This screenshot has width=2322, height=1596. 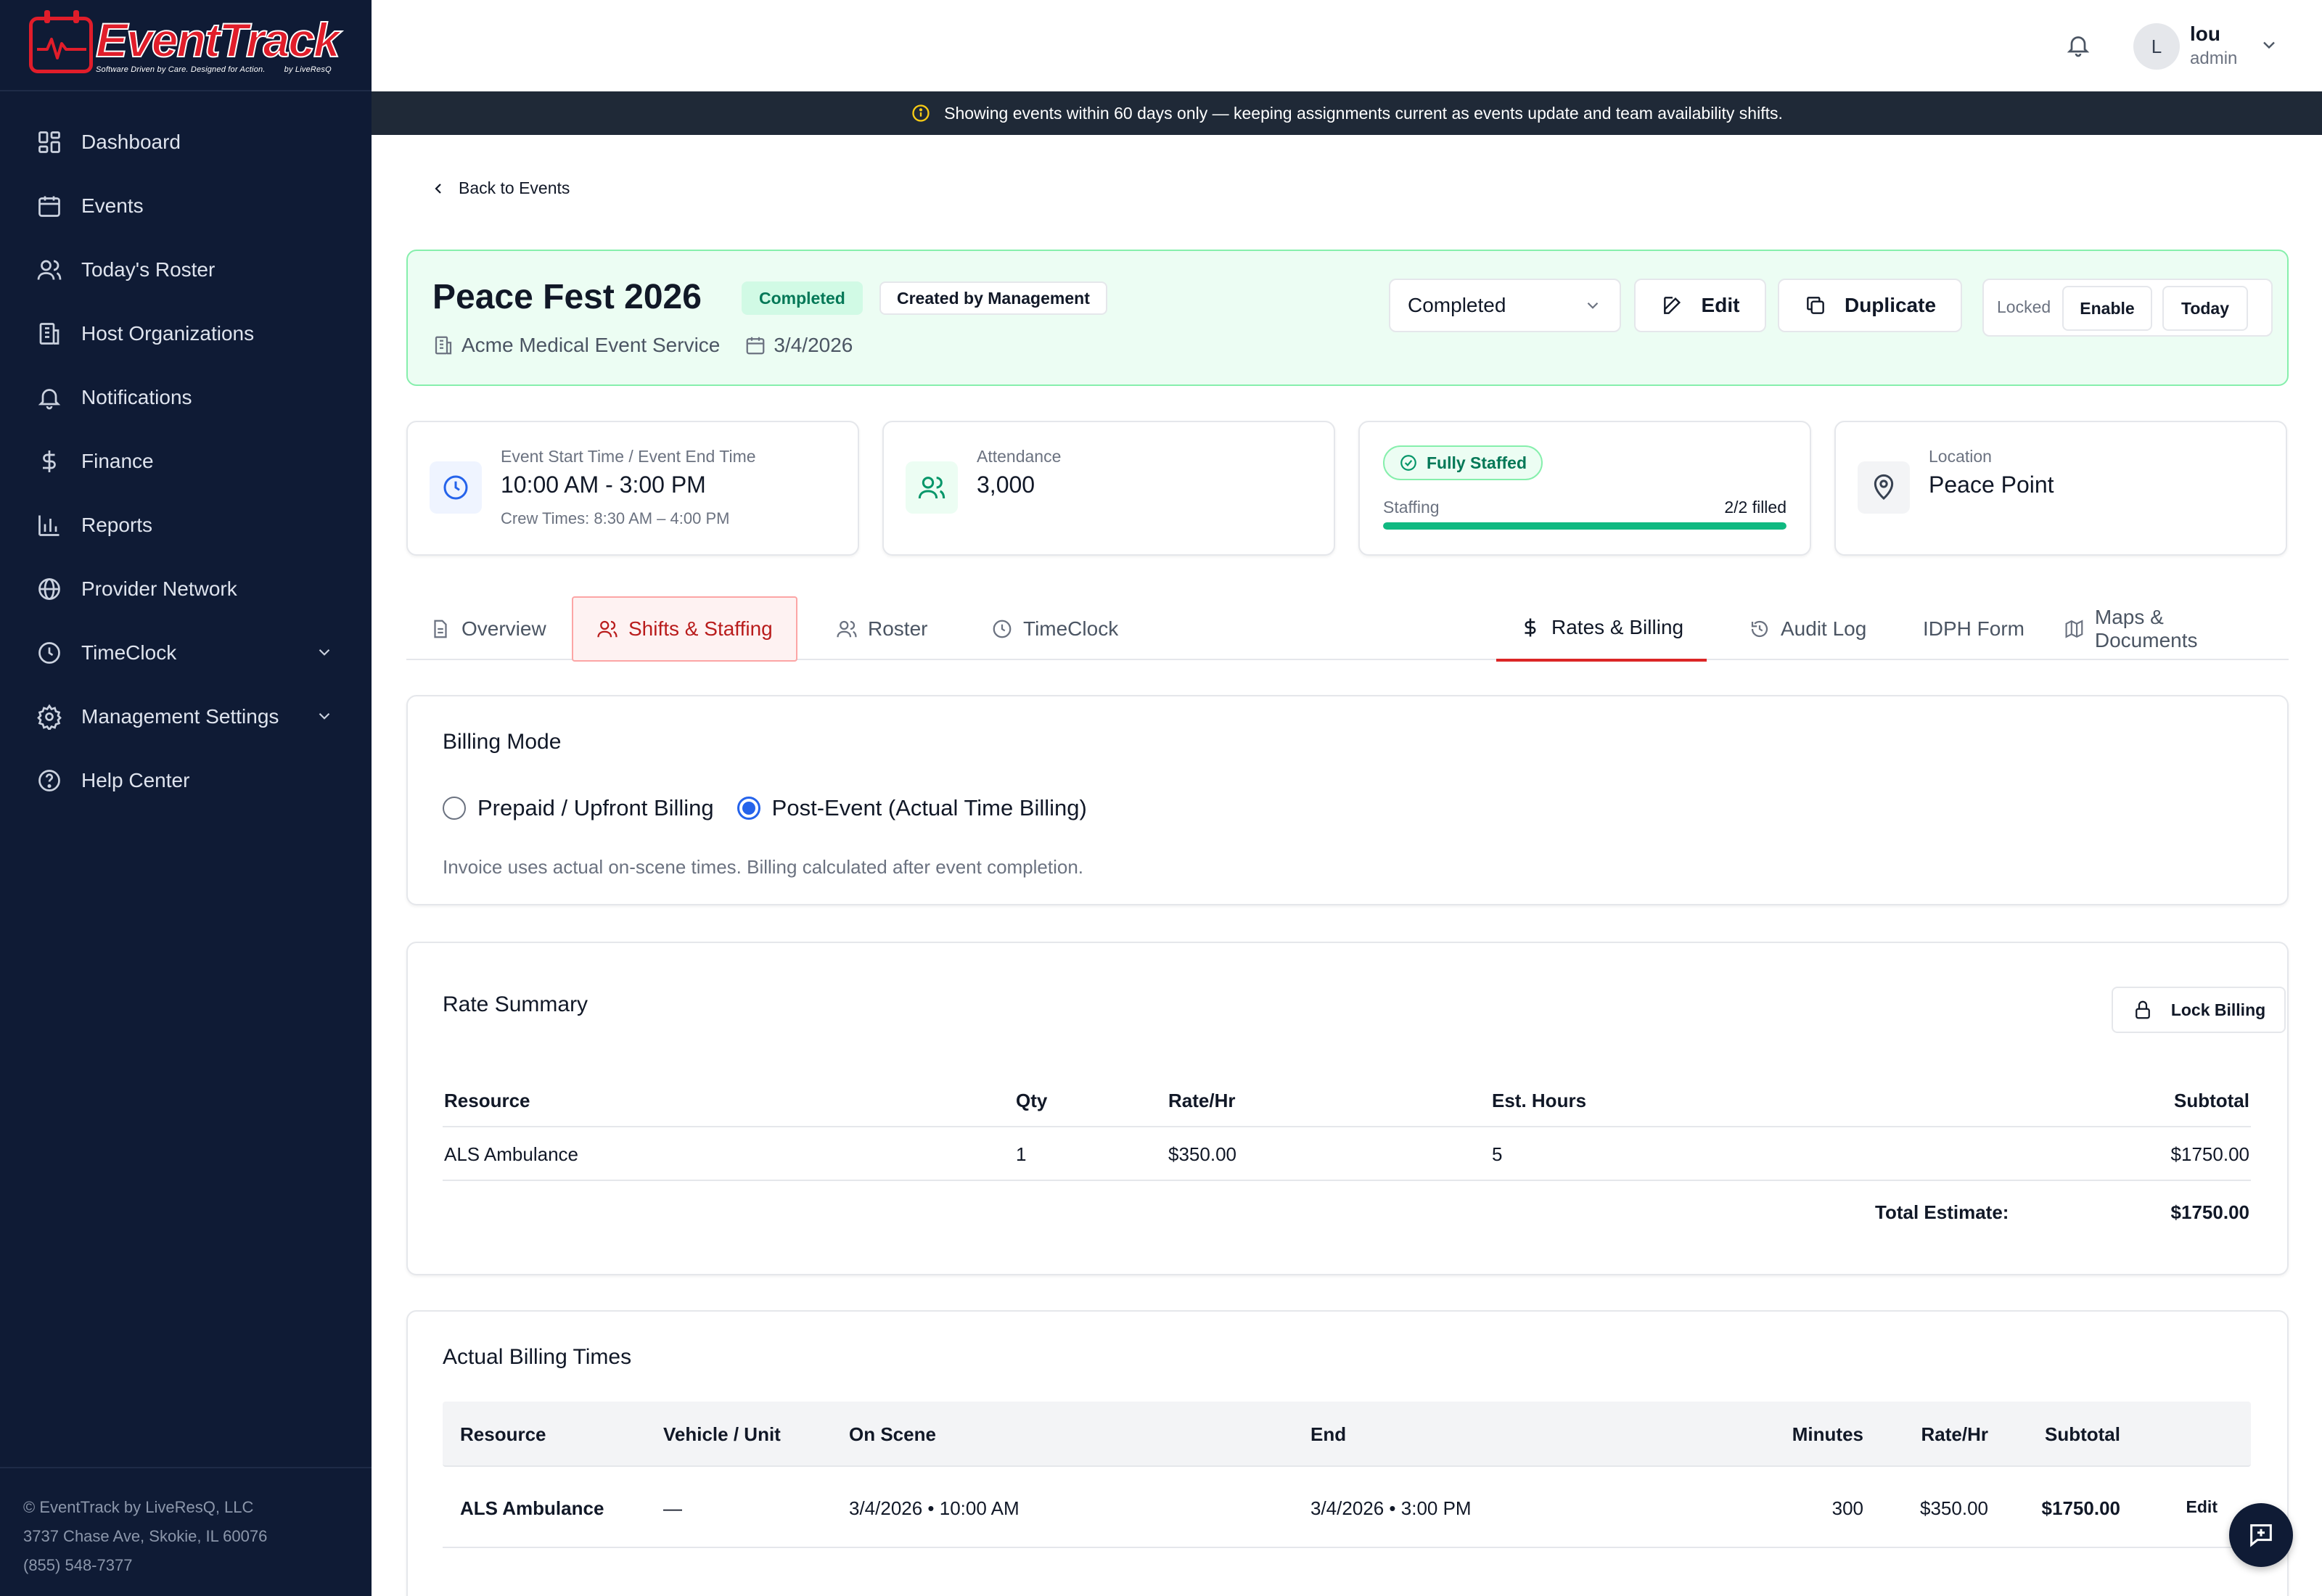 I want to click on tab-roster: Roster, so click(x=882, y=629).